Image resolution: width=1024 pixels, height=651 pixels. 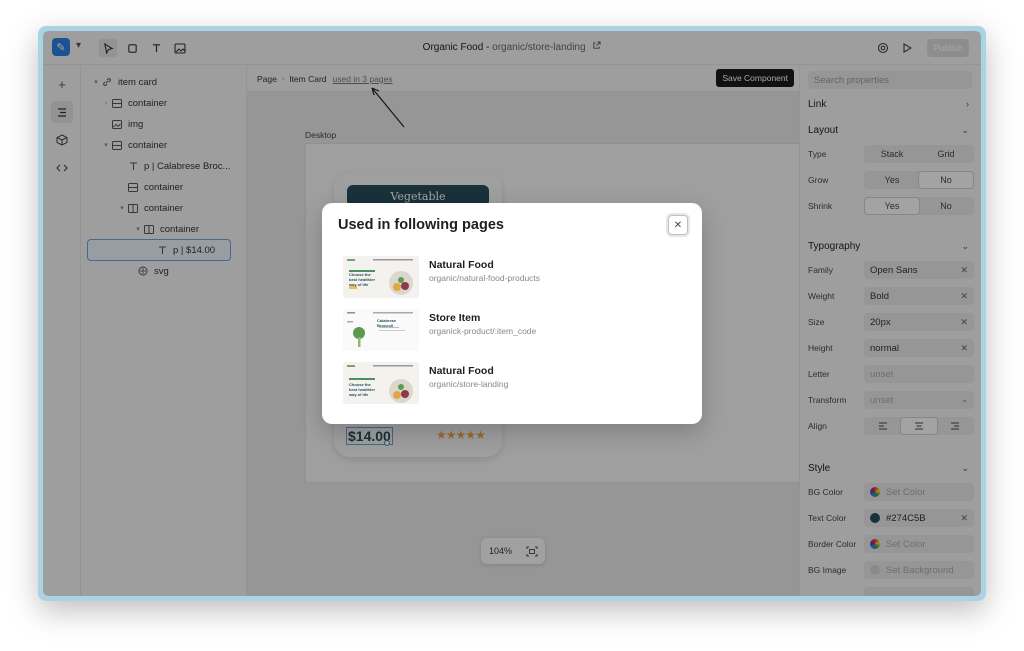 I want to click on page-path: organic/natural-food-products, so click(x=485, y=278).